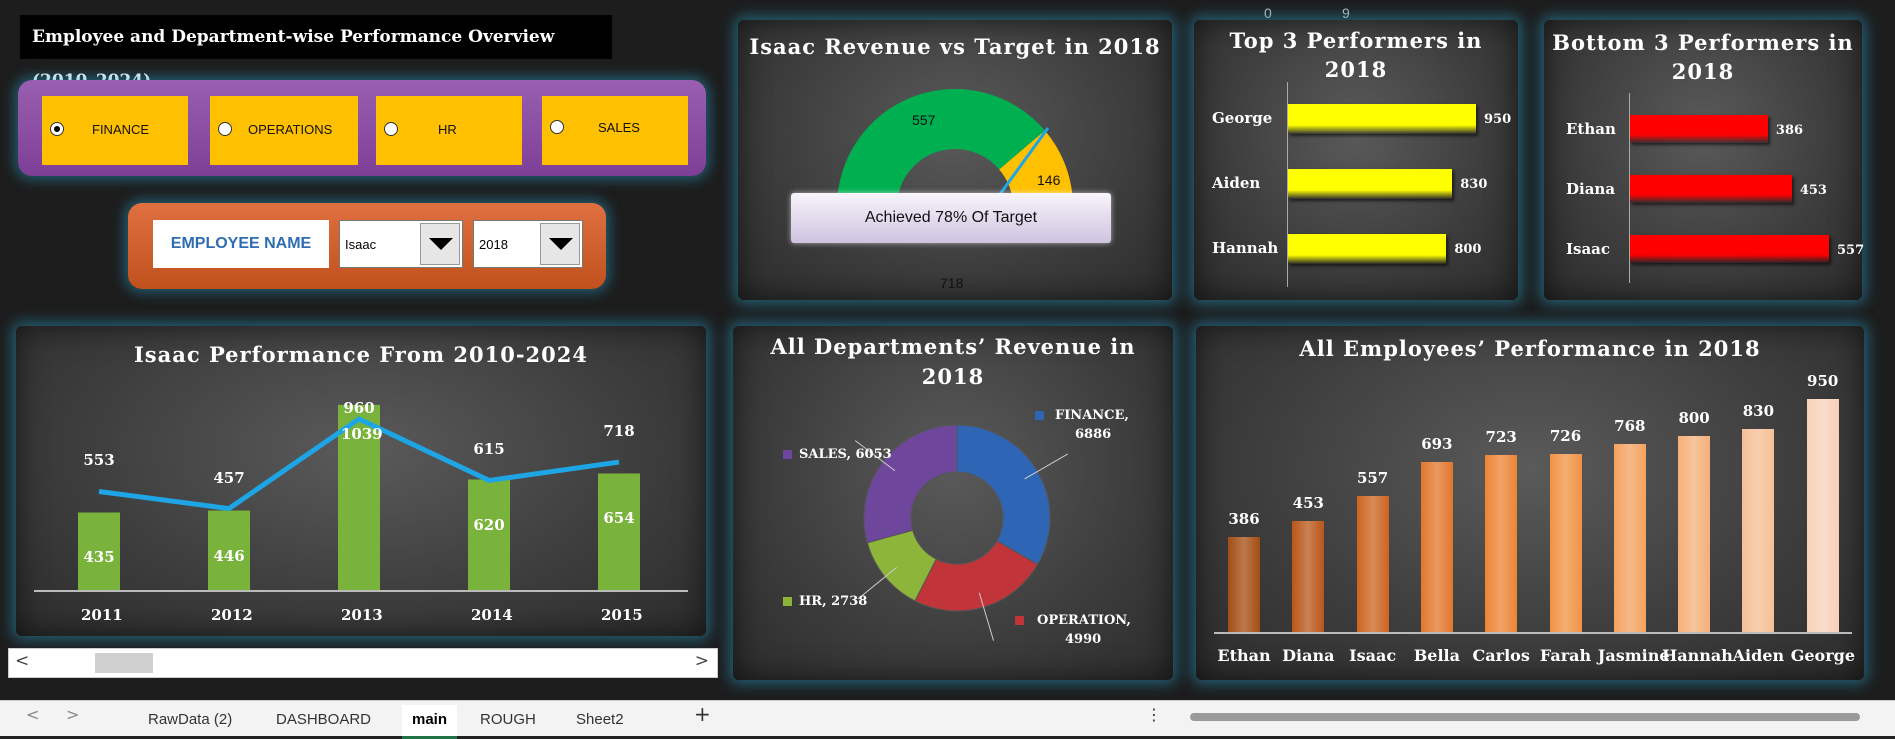  I want to click on employee-tick-label: George, so click(1822, 655).